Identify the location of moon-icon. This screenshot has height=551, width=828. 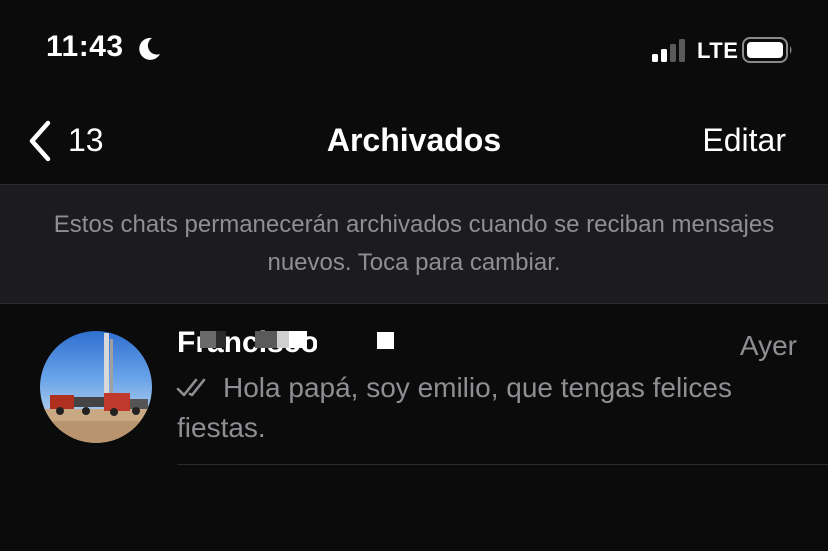
(149, 48).